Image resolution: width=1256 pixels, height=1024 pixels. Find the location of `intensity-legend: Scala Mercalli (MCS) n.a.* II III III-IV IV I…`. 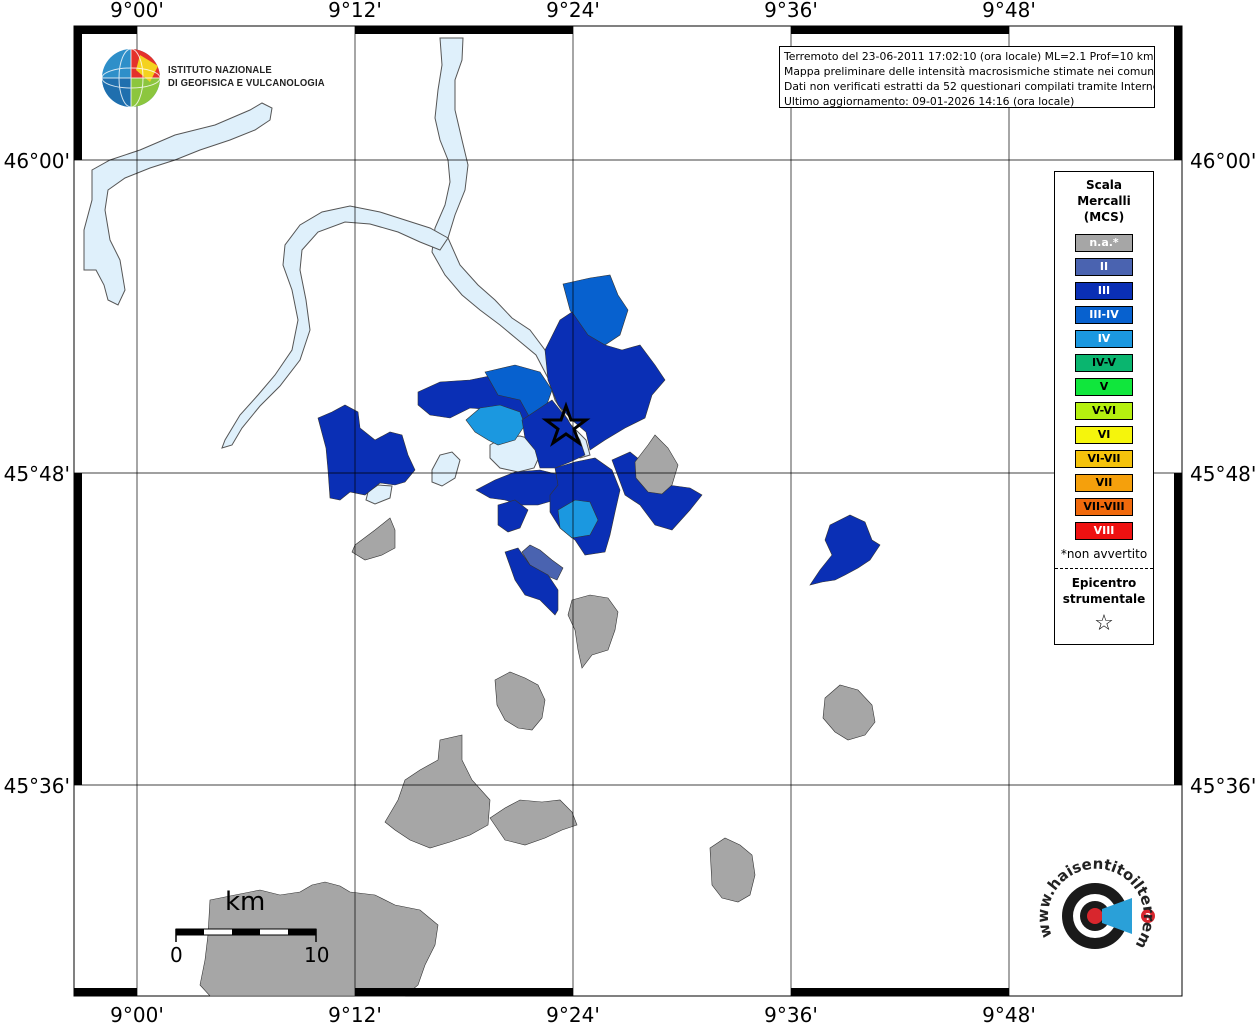

intensity-legend: Scala Mercalli (MCS) n.a.* II III III-IV IV I… is located at coordinates (1104, 408).